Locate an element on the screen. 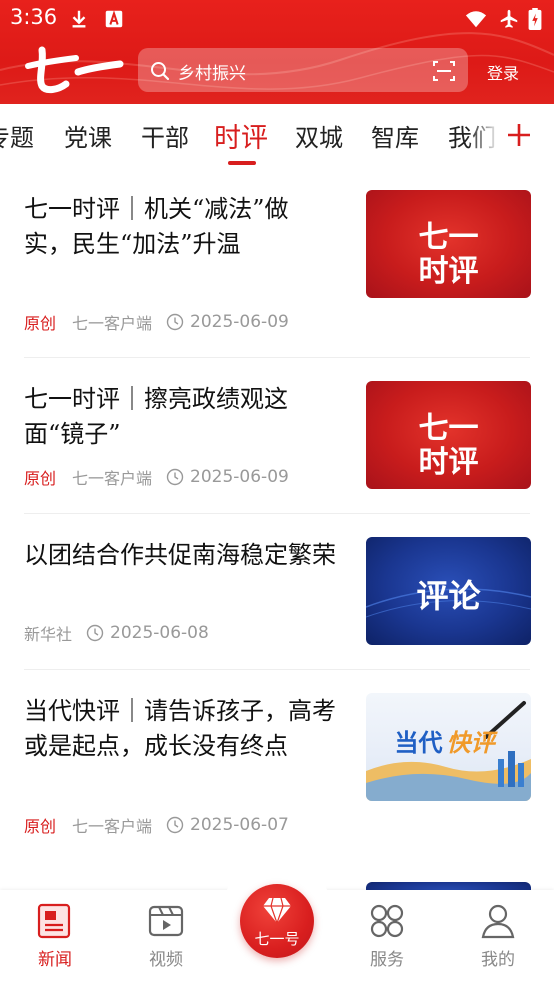 Image resolution: width=554 pixels, height=984 pixels. tabs-fade is located at coordinates (484, 135).